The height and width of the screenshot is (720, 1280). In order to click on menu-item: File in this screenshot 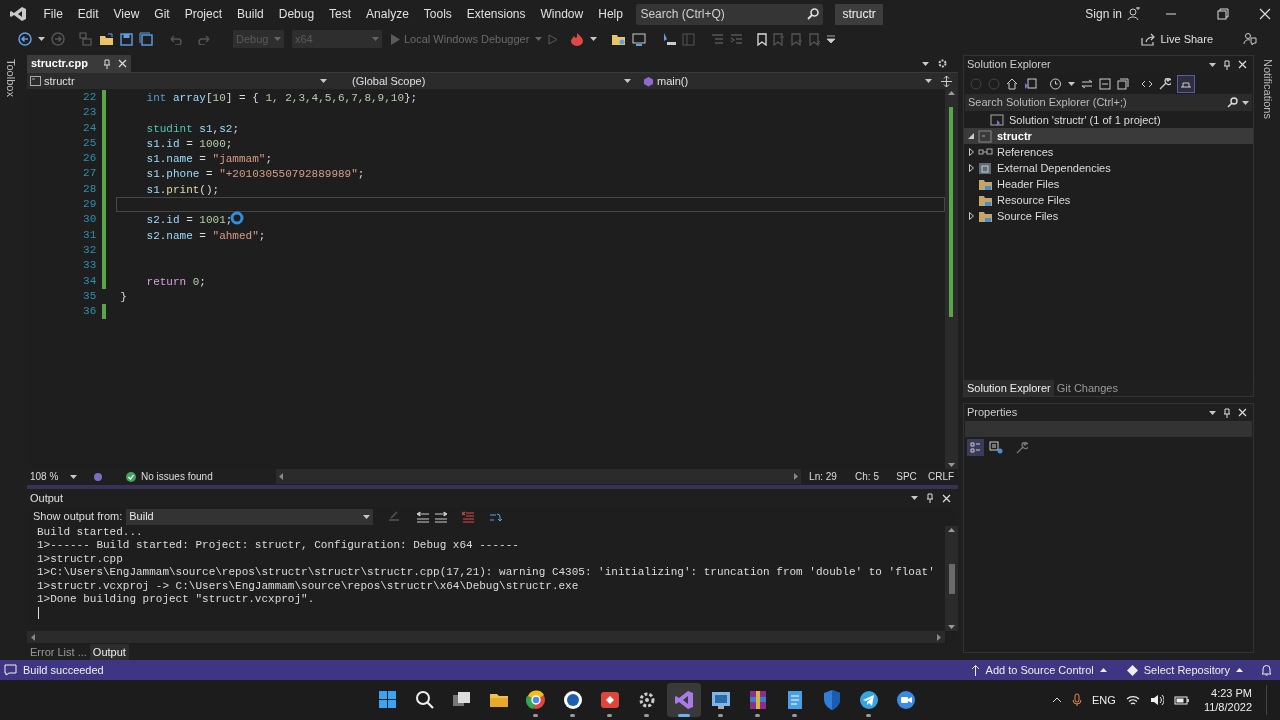, I will do `click(53, 14)`.